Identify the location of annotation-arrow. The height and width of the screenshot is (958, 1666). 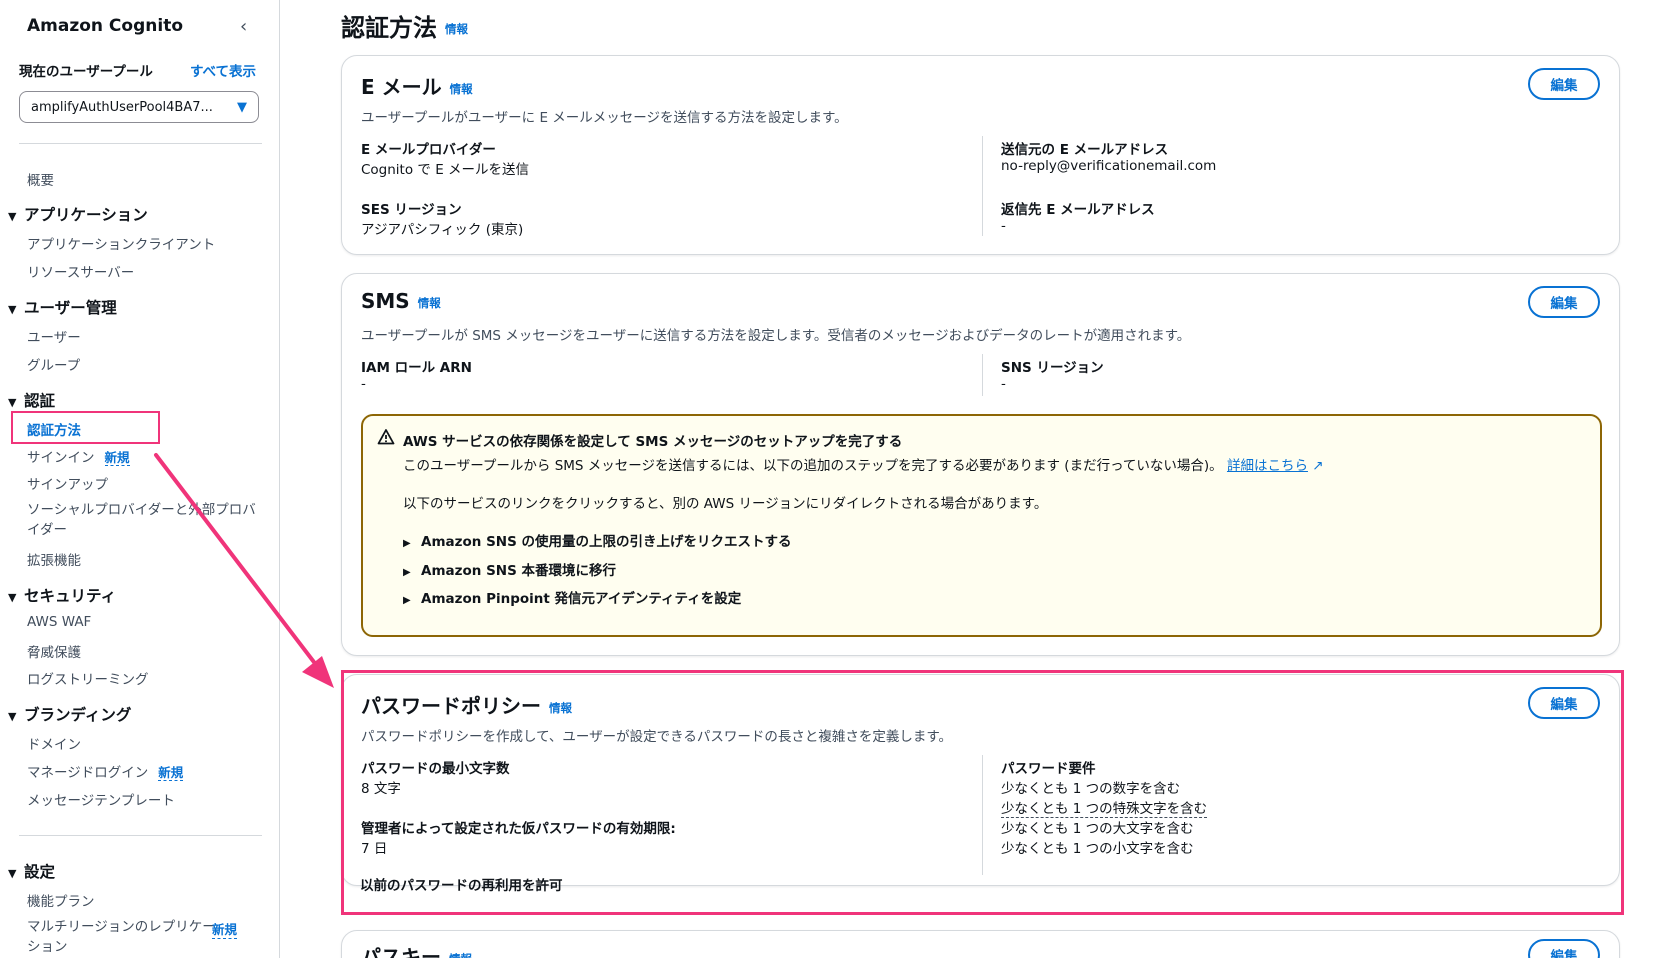
(244, 570).